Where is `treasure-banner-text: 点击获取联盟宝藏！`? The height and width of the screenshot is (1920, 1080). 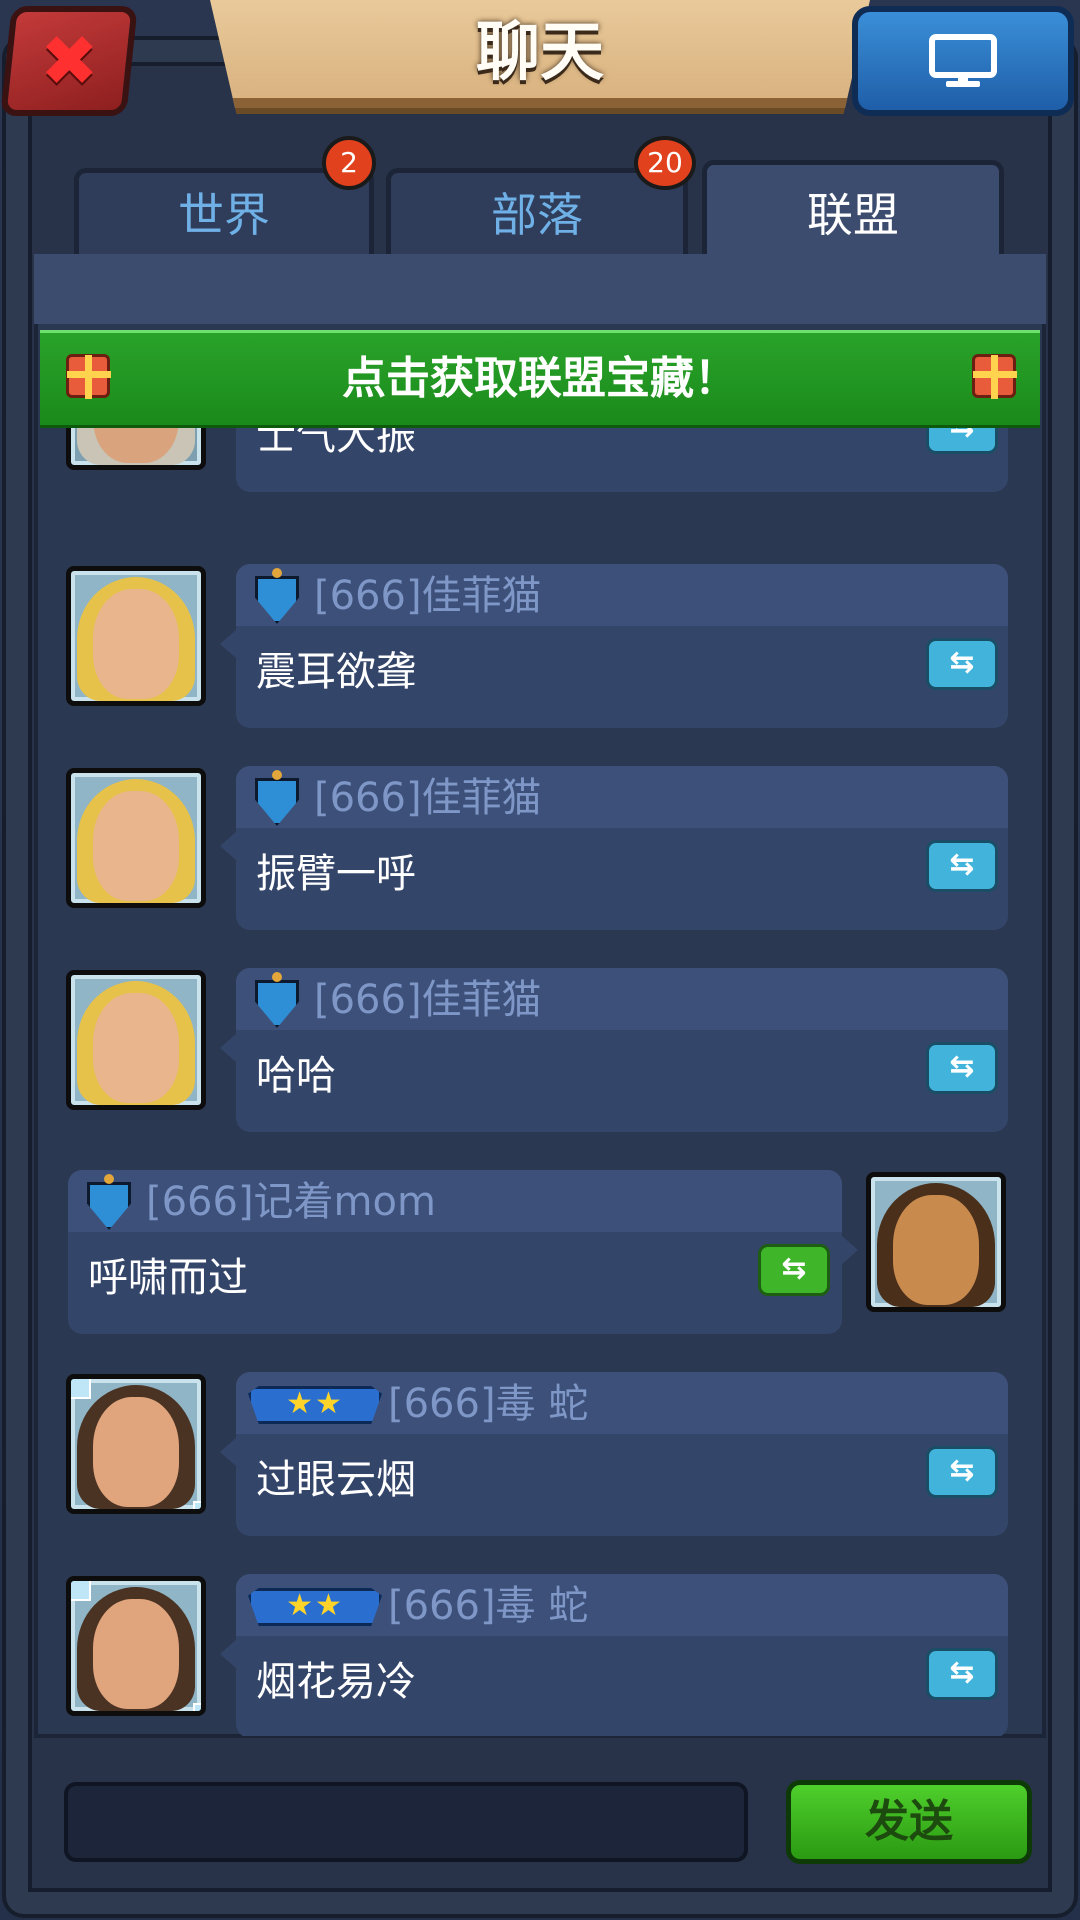 treasure-banner-text: 点击获取联盟宝藏！ is located at coordinates (540, 379).